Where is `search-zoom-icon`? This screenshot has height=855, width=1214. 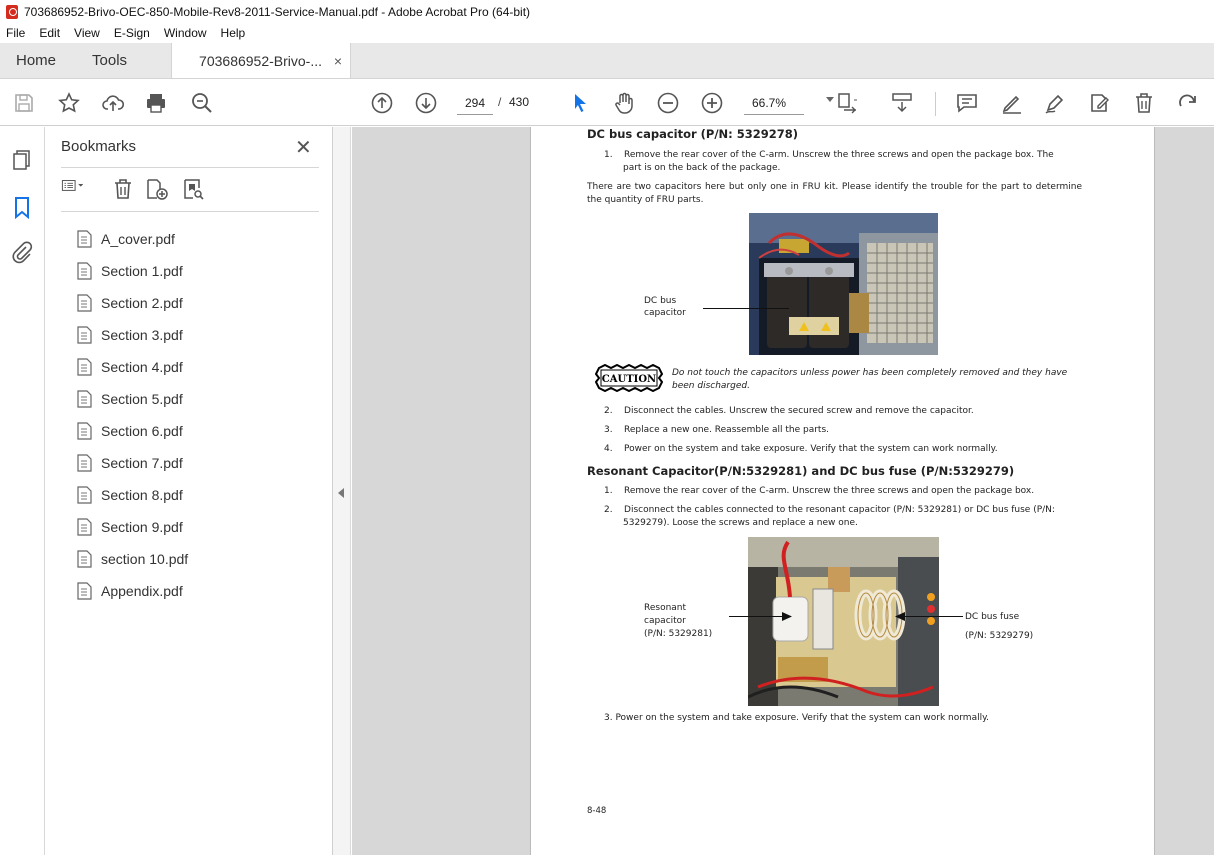
search-zoom-icon is located at coordinates (202, 103).